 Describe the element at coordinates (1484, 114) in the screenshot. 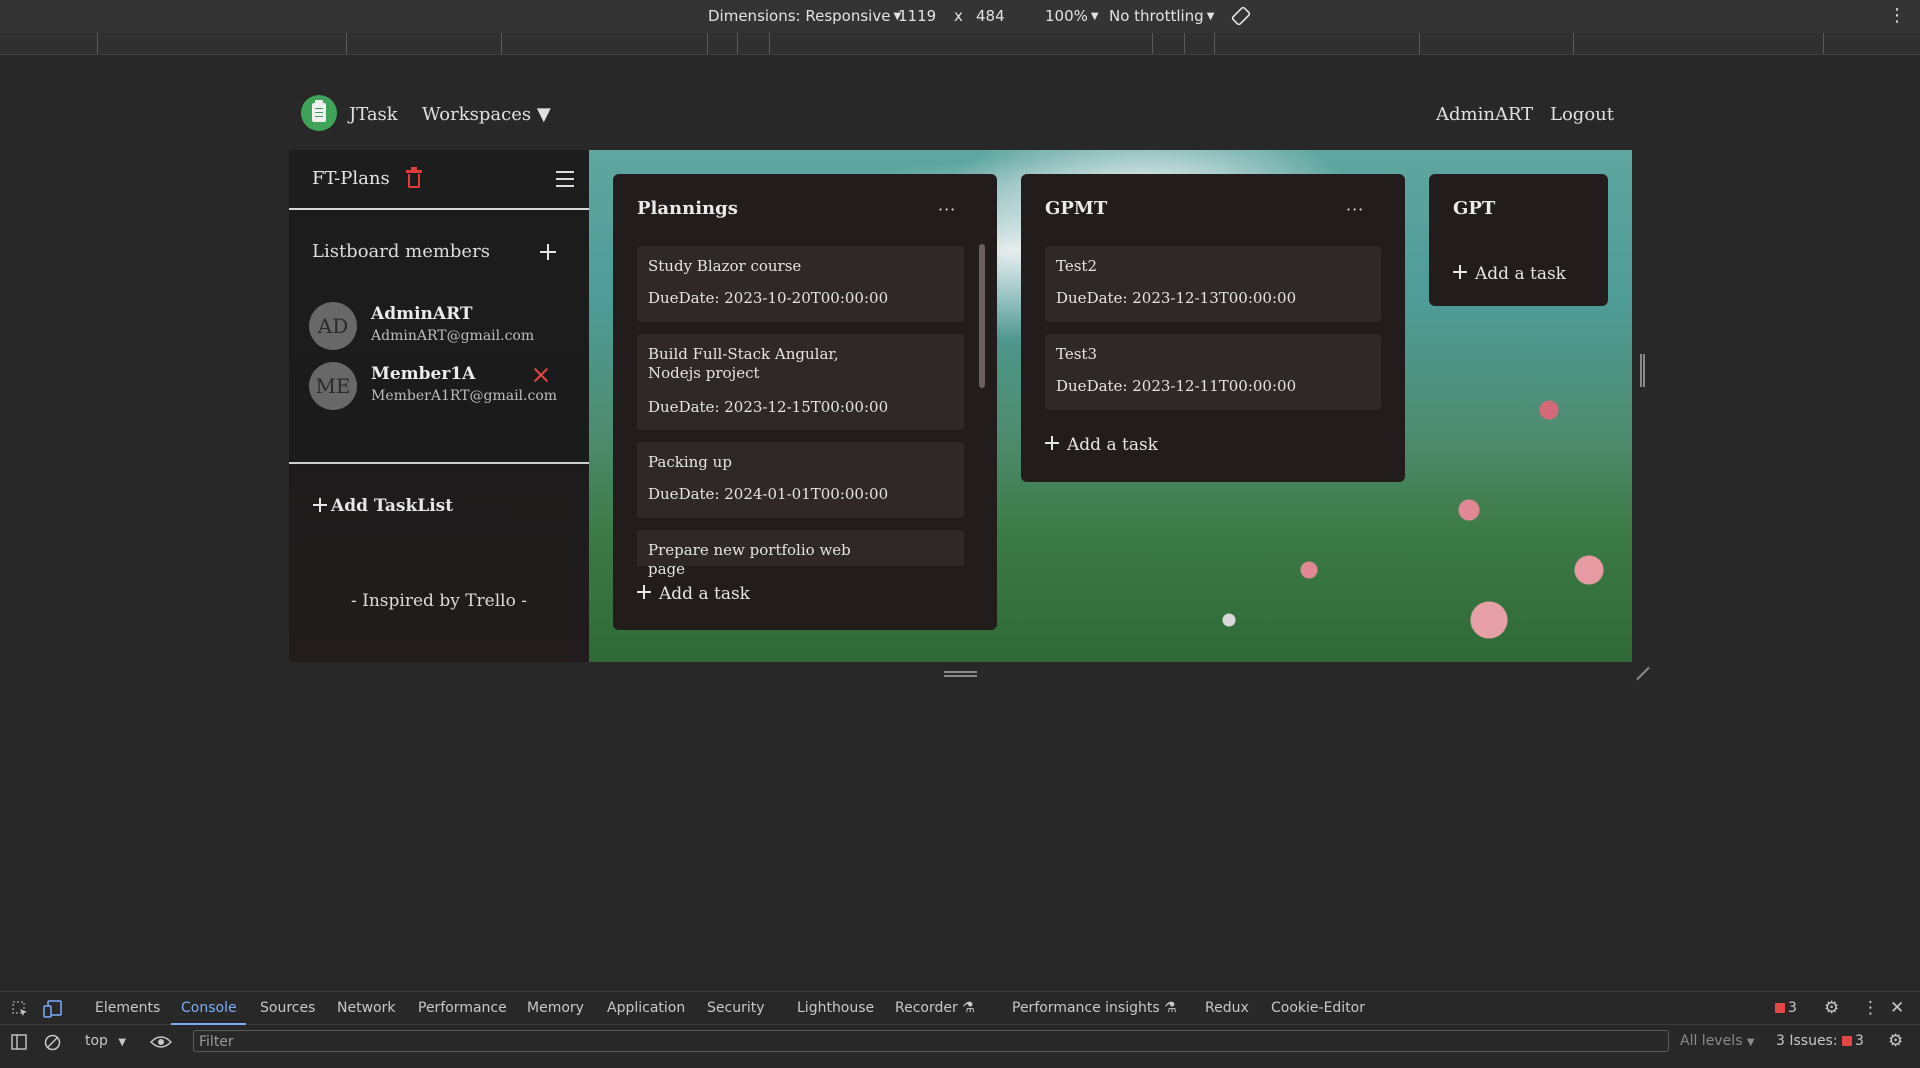

I see `username-link: AdminART` at that location.